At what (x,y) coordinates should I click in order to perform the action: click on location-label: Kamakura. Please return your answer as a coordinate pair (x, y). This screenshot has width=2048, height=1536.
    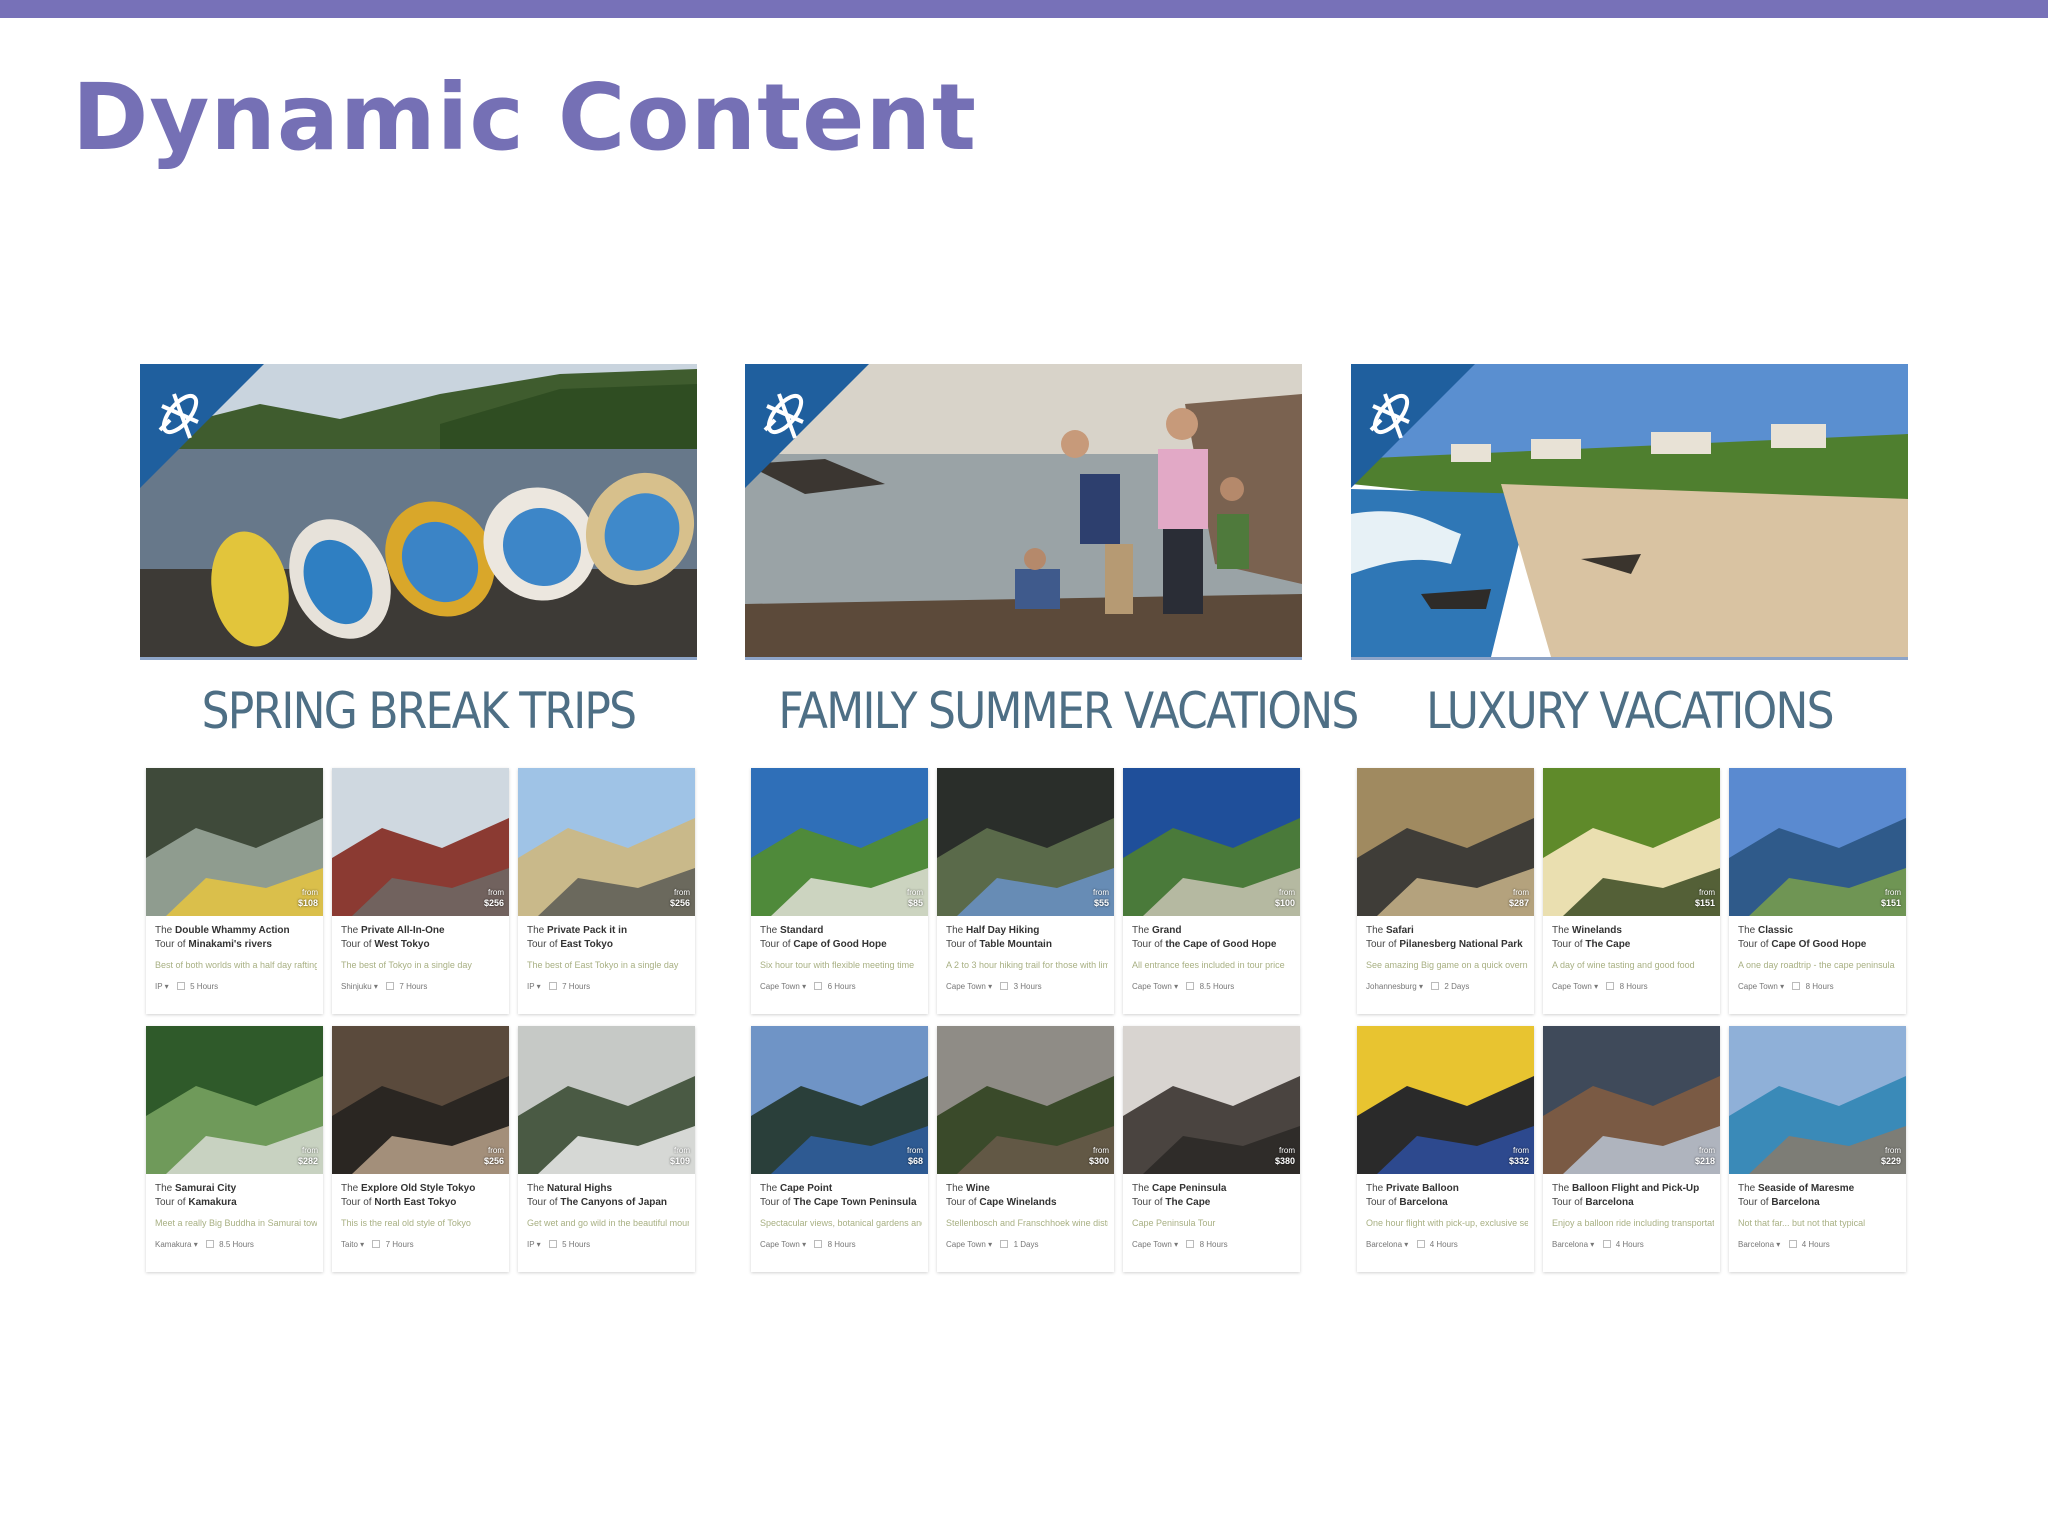
    Looking at the image, I should click on (173, 1244).